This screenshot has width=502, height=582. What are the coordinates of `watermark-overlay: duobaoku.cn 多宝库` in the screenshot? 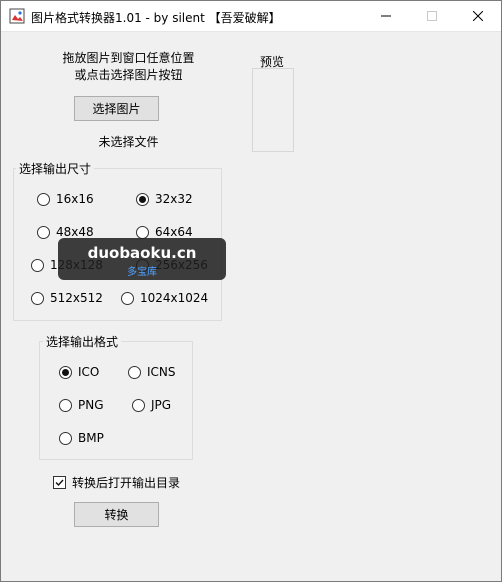 It's located at (142, 259).